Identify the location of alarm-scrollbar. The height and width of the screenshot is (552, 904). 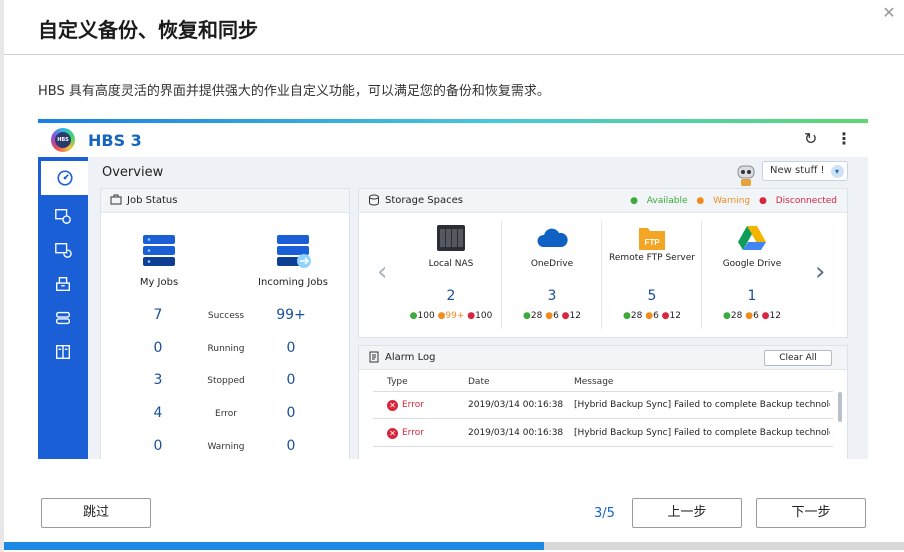
(840, 407).